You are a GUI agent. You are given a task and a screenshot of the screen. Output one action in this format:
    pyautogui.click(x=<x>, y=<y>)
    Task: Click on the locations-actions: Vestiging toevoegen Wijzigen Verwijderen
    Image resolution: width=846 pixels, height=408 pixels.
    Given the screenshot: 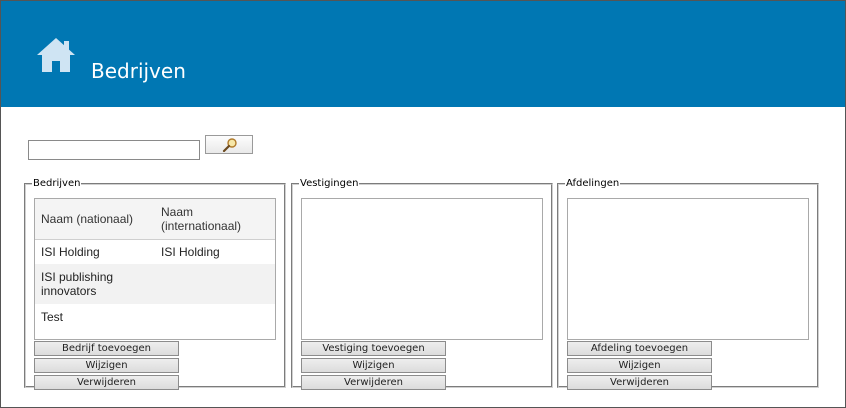 What is the action you would take?
    pyautogui.click(x=374, y=366)
    